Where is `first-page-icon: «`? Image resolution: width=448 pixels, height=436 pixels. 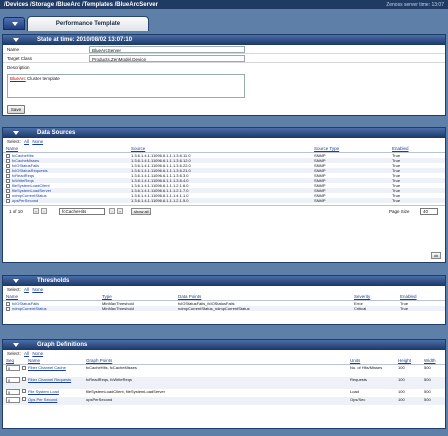
first-page-icon: « is located at coordinates (36, 211).